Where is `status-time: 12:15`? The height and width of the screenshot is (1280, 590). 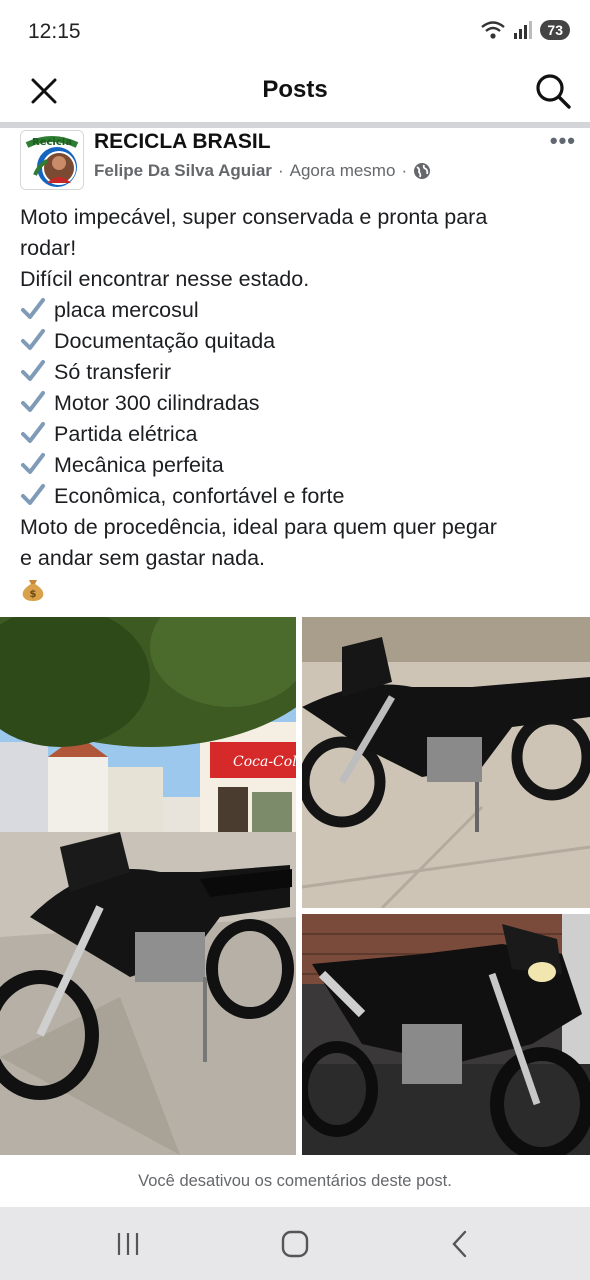
status-time: 12:15 is located at coordinates (54, 31).